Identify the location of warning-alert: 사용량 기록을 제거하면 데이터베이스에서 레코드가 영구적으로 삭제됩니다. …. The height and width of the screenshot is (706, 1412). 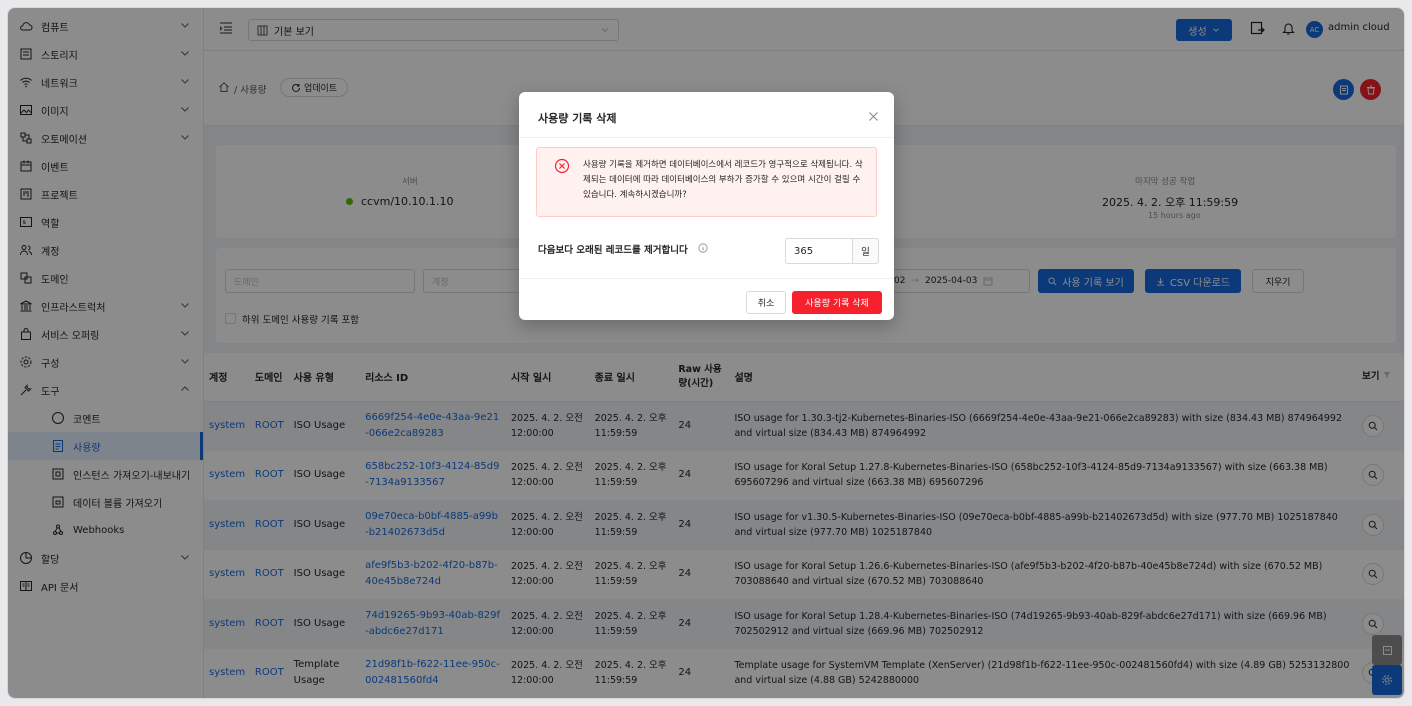
(706, 182).